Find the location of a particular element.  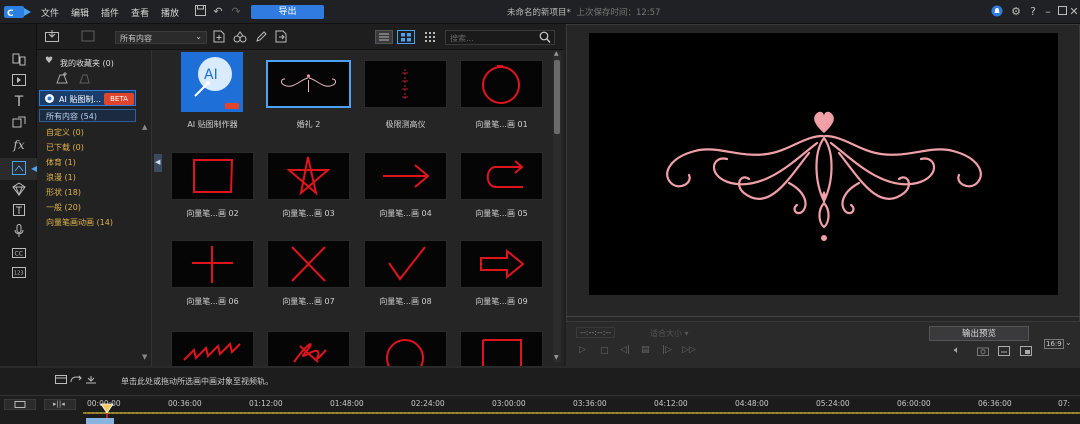

category-divider is located at coordinates (151, 208).